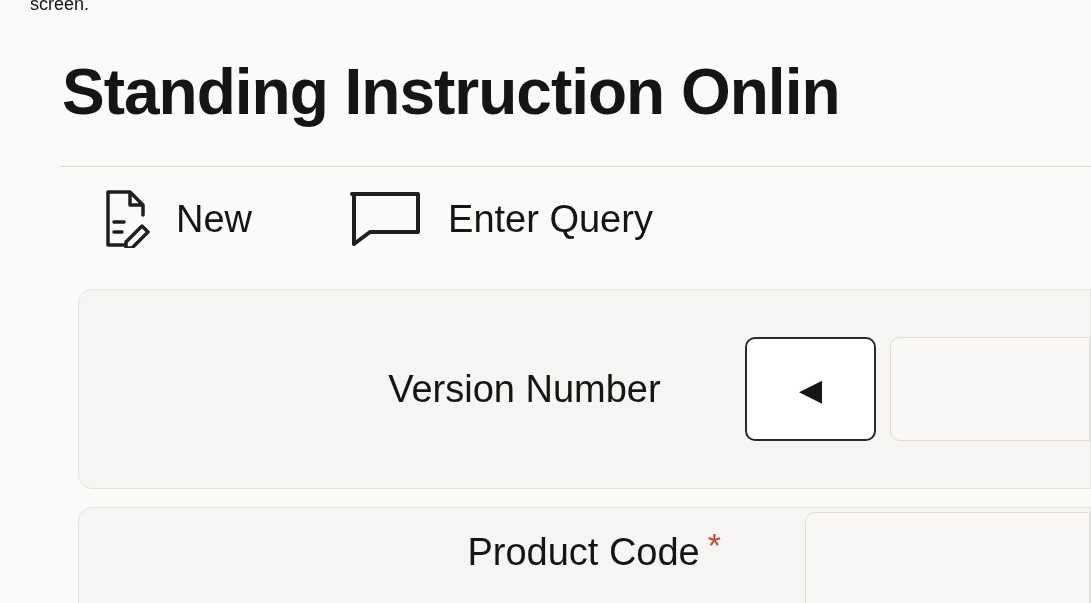 This screenshot has height=603, width=1091. What do you see at coordinates (524, 389) in the screenshot?
I see `version-label: Version Number` at bounding box center [524, 389].